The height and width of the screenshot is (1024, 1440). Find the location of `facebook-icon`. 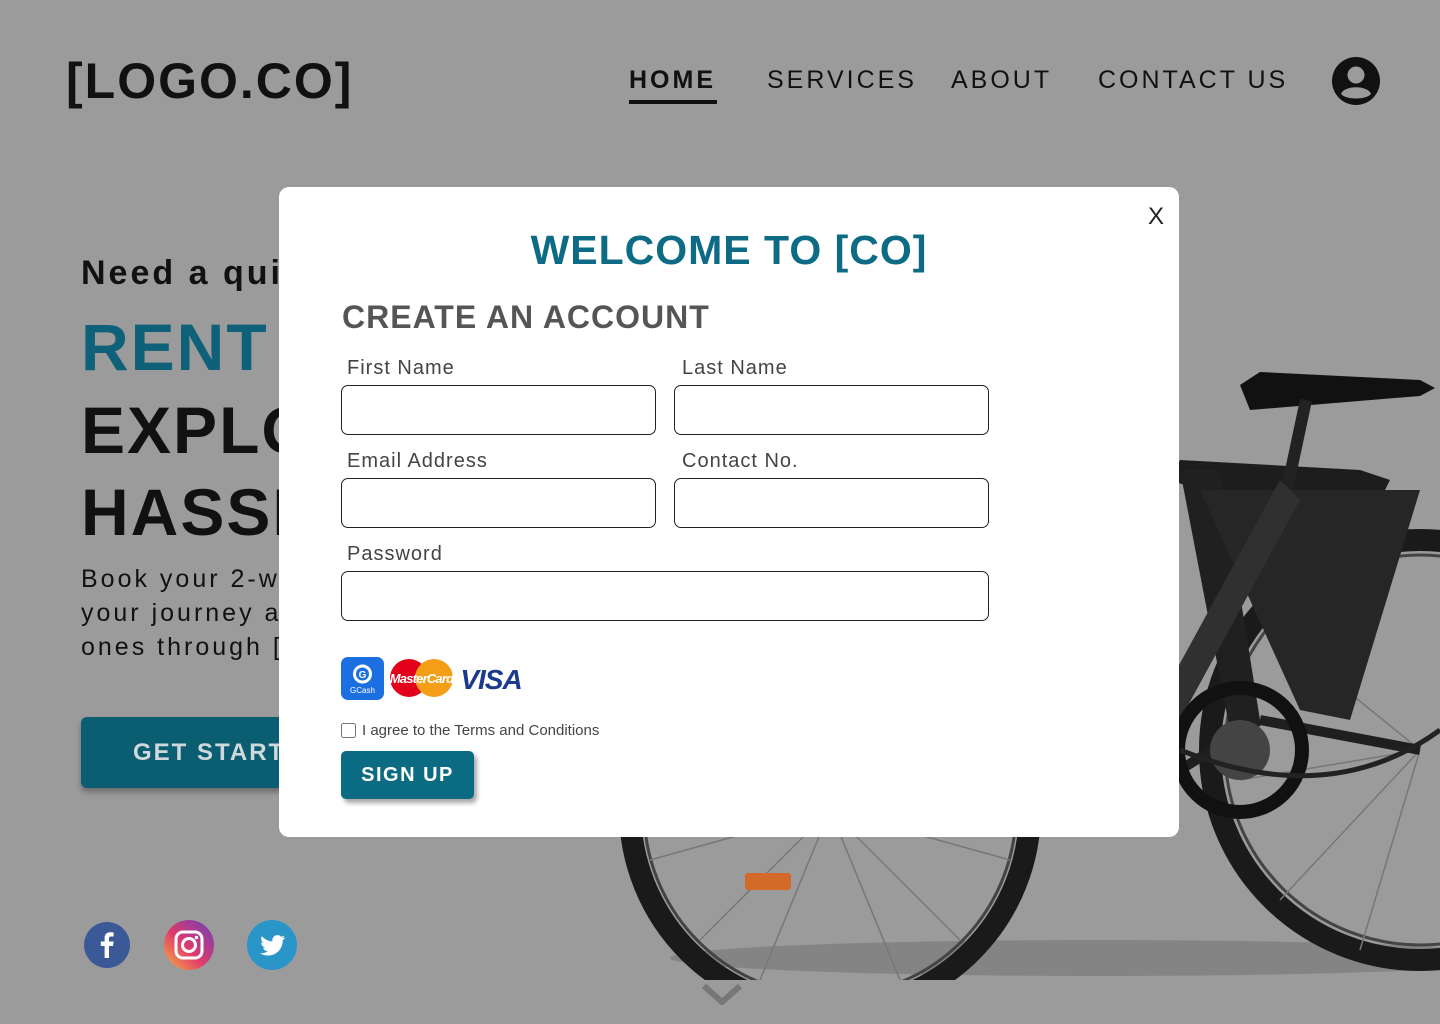

facebook-icon is located at coordinates (107, 945).